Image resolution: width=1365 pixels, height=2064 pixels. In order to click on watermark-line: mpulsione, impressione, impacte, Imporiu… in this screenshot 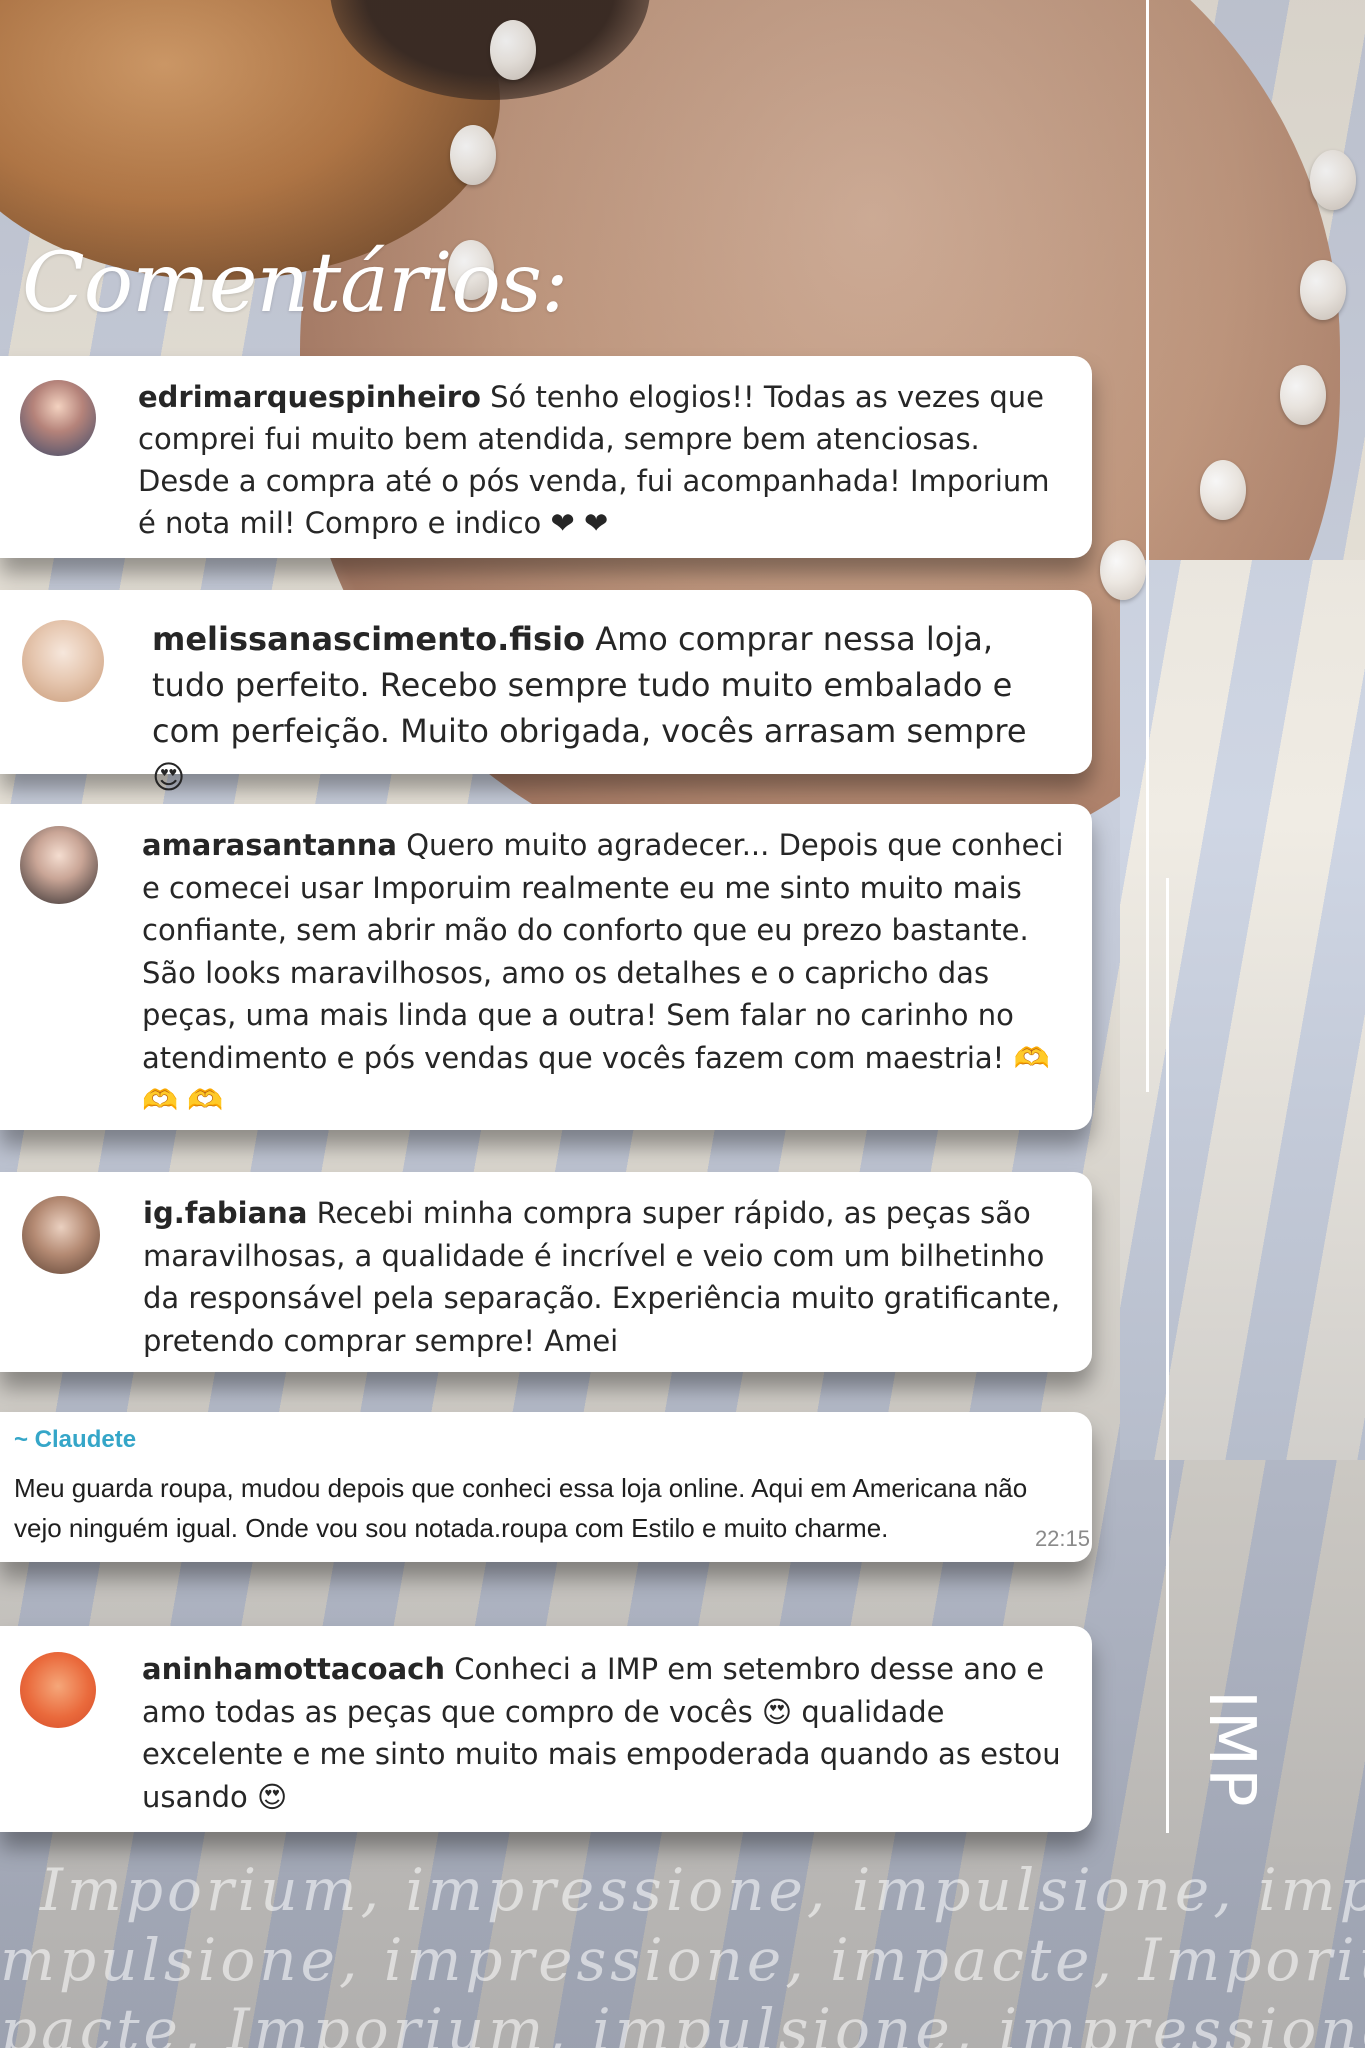, I will do `click(682, 1960)`.